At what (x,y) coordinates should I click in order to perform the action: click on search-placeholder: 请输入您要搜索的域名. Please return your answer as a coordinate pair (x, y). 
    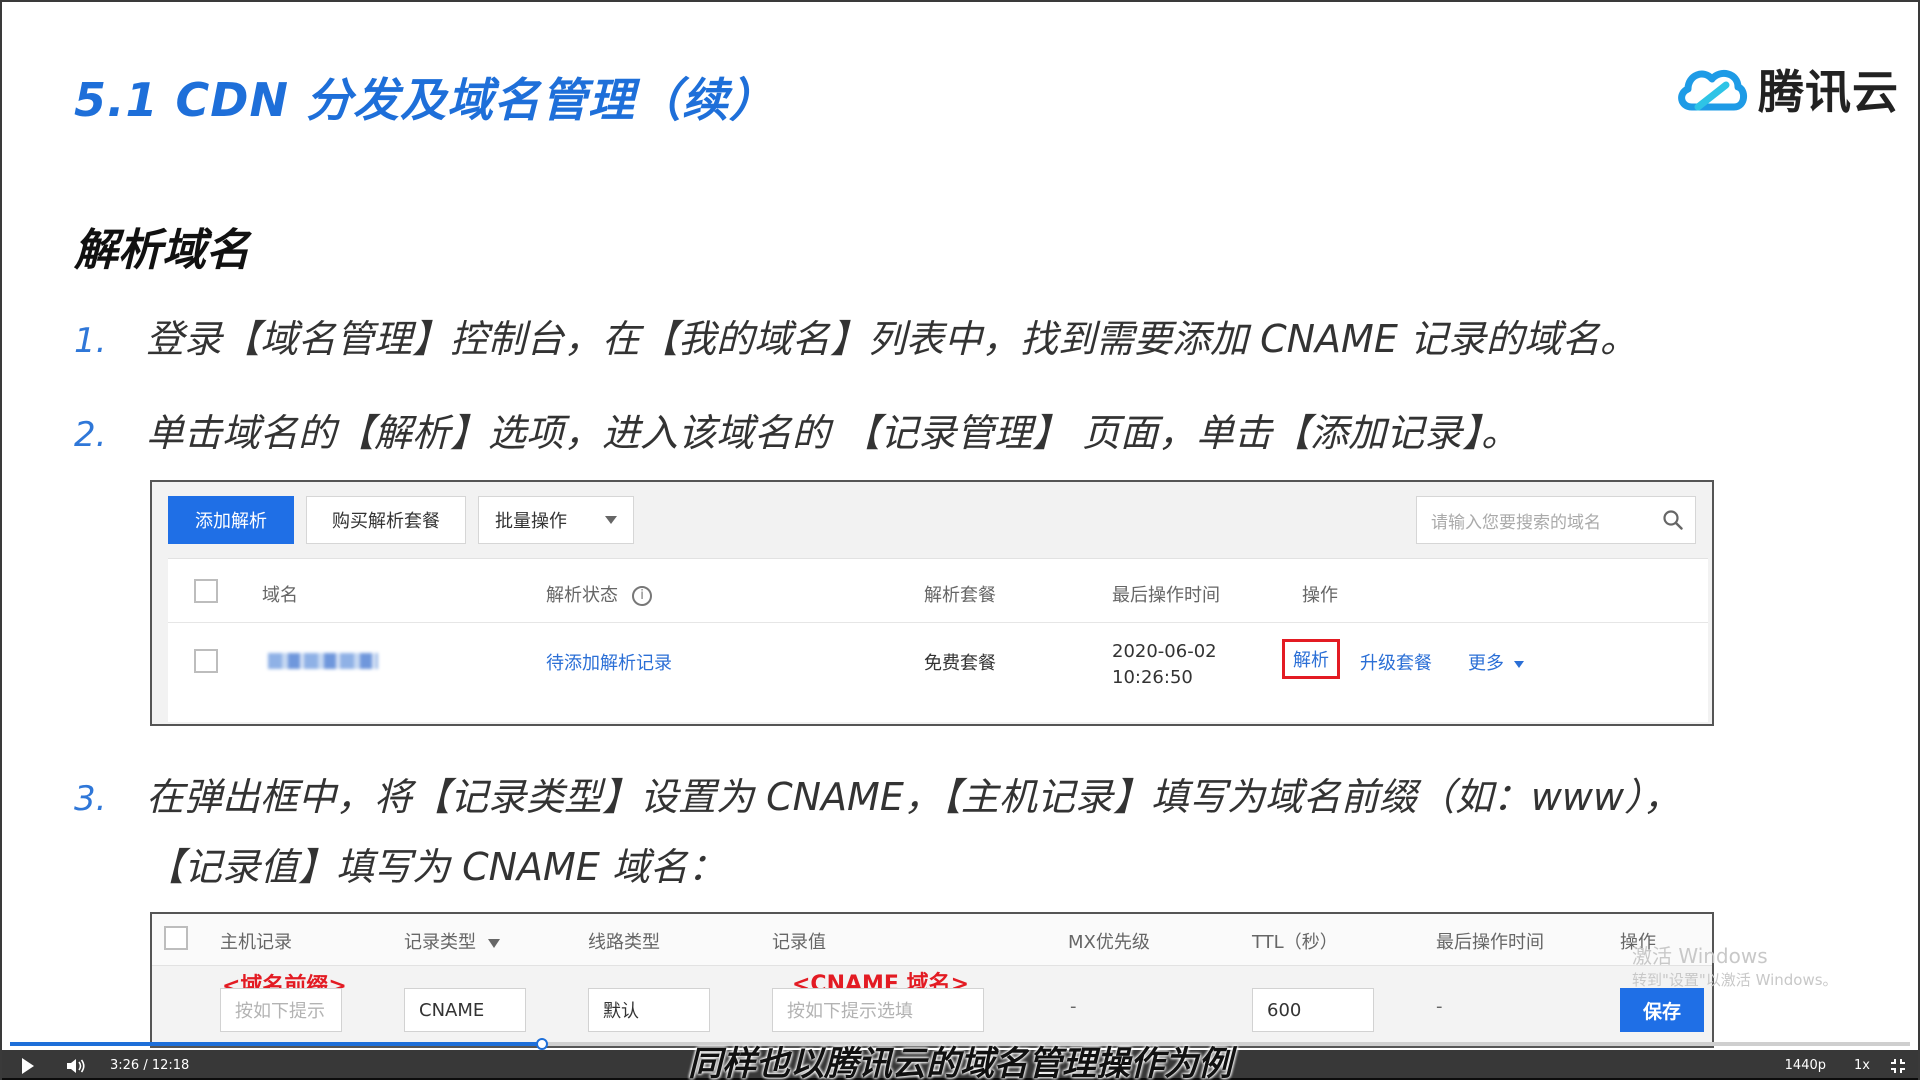
    Looking at the image, I should click on (1516, 522).